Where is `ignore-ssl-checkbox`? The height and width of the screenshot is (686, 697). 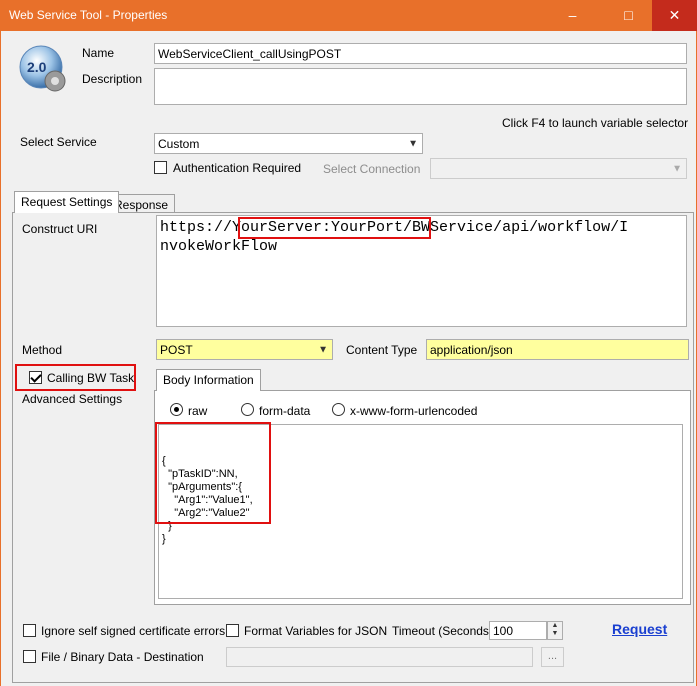
ignore-ssl-checkbox is located at coordinates (29, 630).